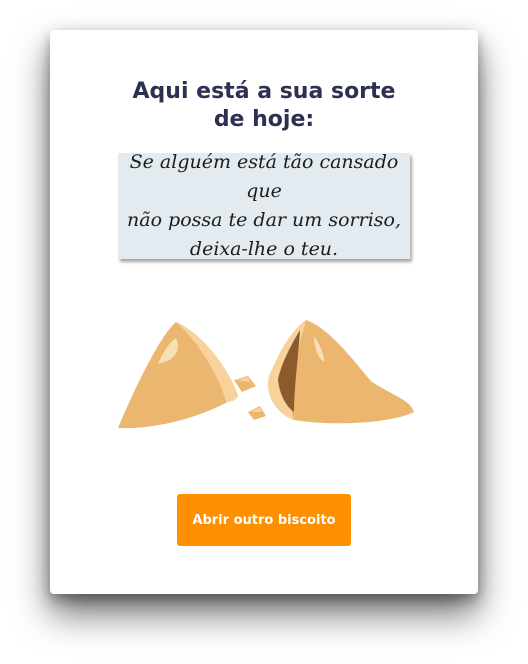 The image size is (528, 664). I want to click on page-title: Aqui está a sua sorte de hoje:, so click(264, 106).